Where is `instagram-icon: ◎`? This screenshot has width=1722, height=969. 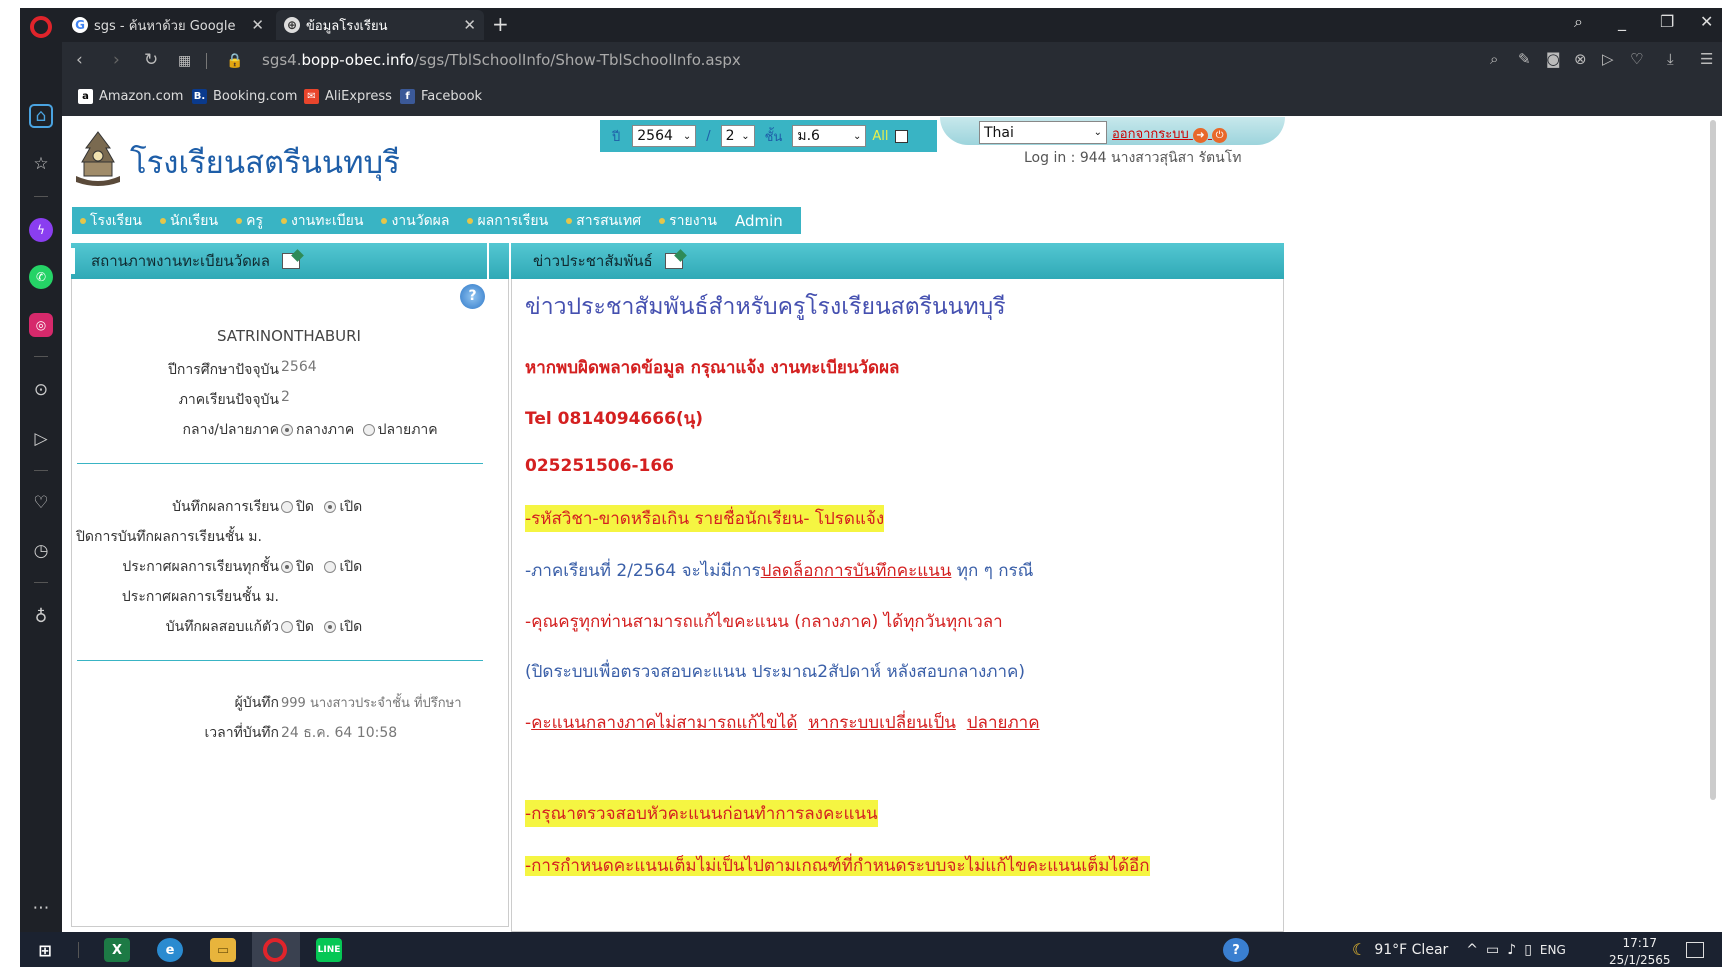 instagram-icon: ◎ is located at coordinates (41, 325).